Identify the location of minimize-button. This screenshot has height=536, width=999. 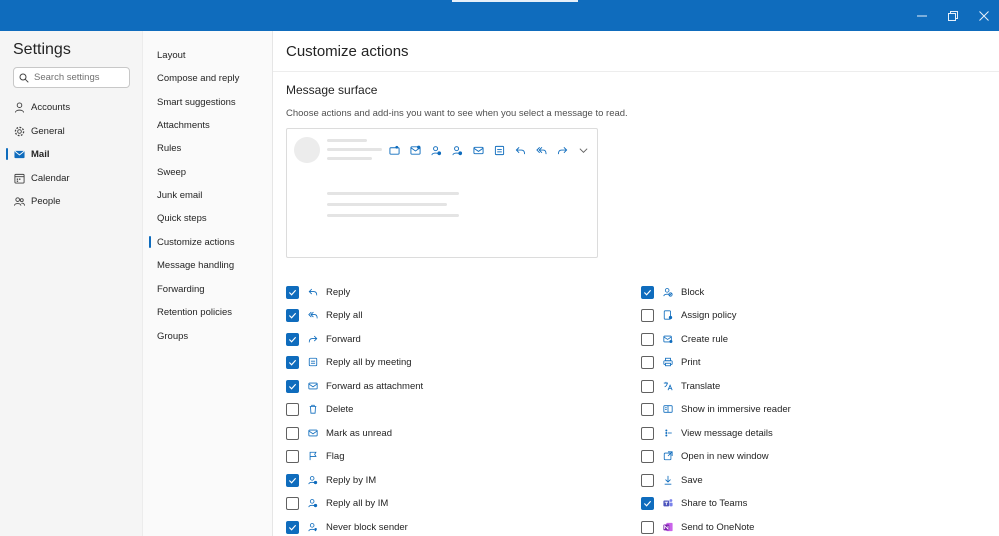
(921, 15).